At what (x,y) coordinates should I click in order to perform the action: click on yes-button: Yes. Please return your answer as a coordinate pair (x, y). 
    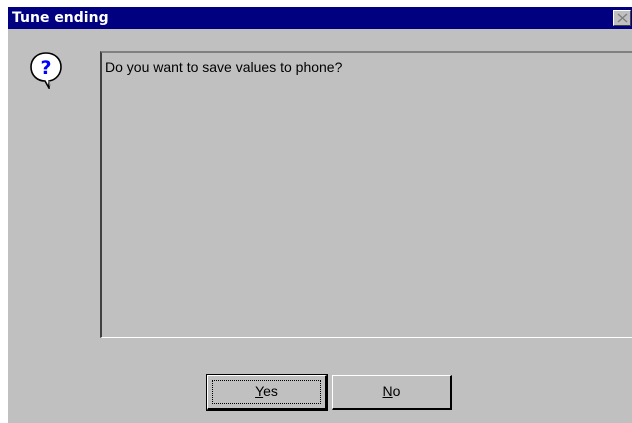
    Looking at the image, I should click on (267, 392).